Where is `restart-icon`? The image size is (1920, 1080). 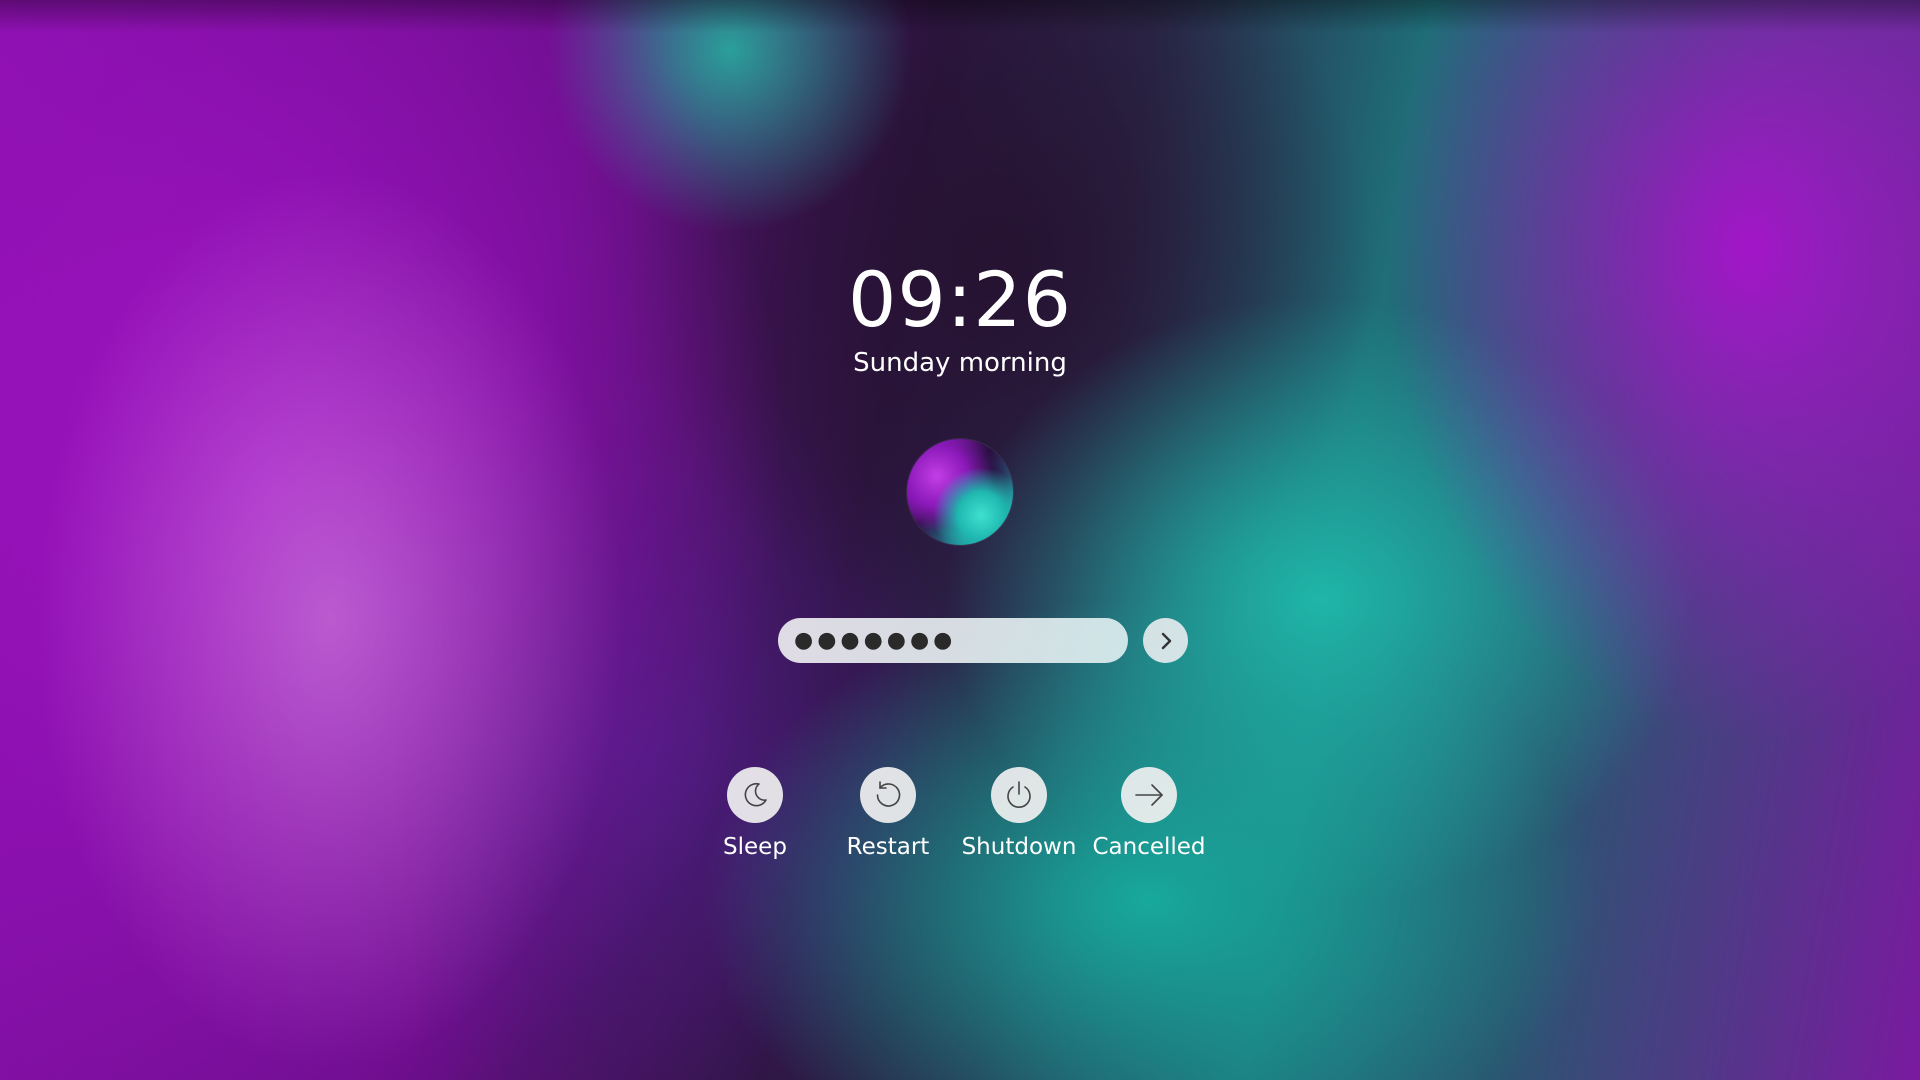 restart-icon is located at coordinates (888, 795).